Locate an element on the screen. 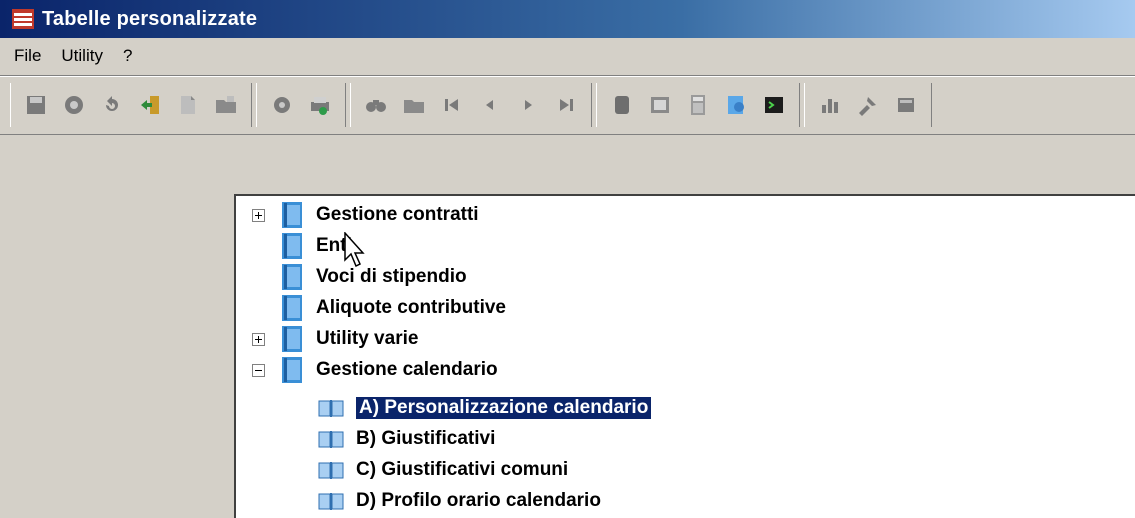 The width and height of the screenshot is (1135, 518). title-bar: Tabelle personalizzate is located at coordinates (567, 19).